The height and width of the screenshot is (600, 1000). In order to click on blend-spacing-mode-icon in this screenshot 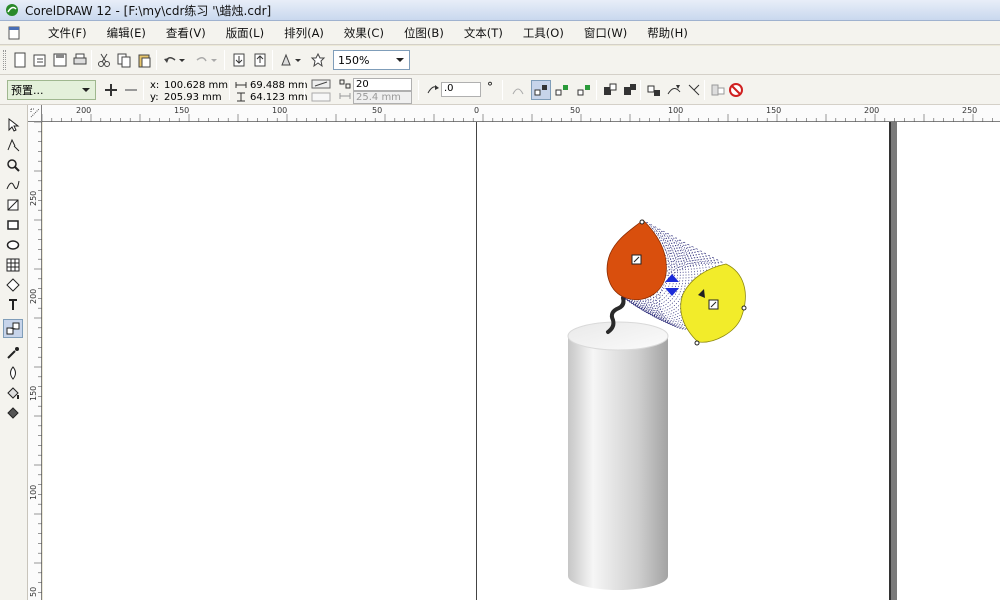, I will do `click(321, 97)`.